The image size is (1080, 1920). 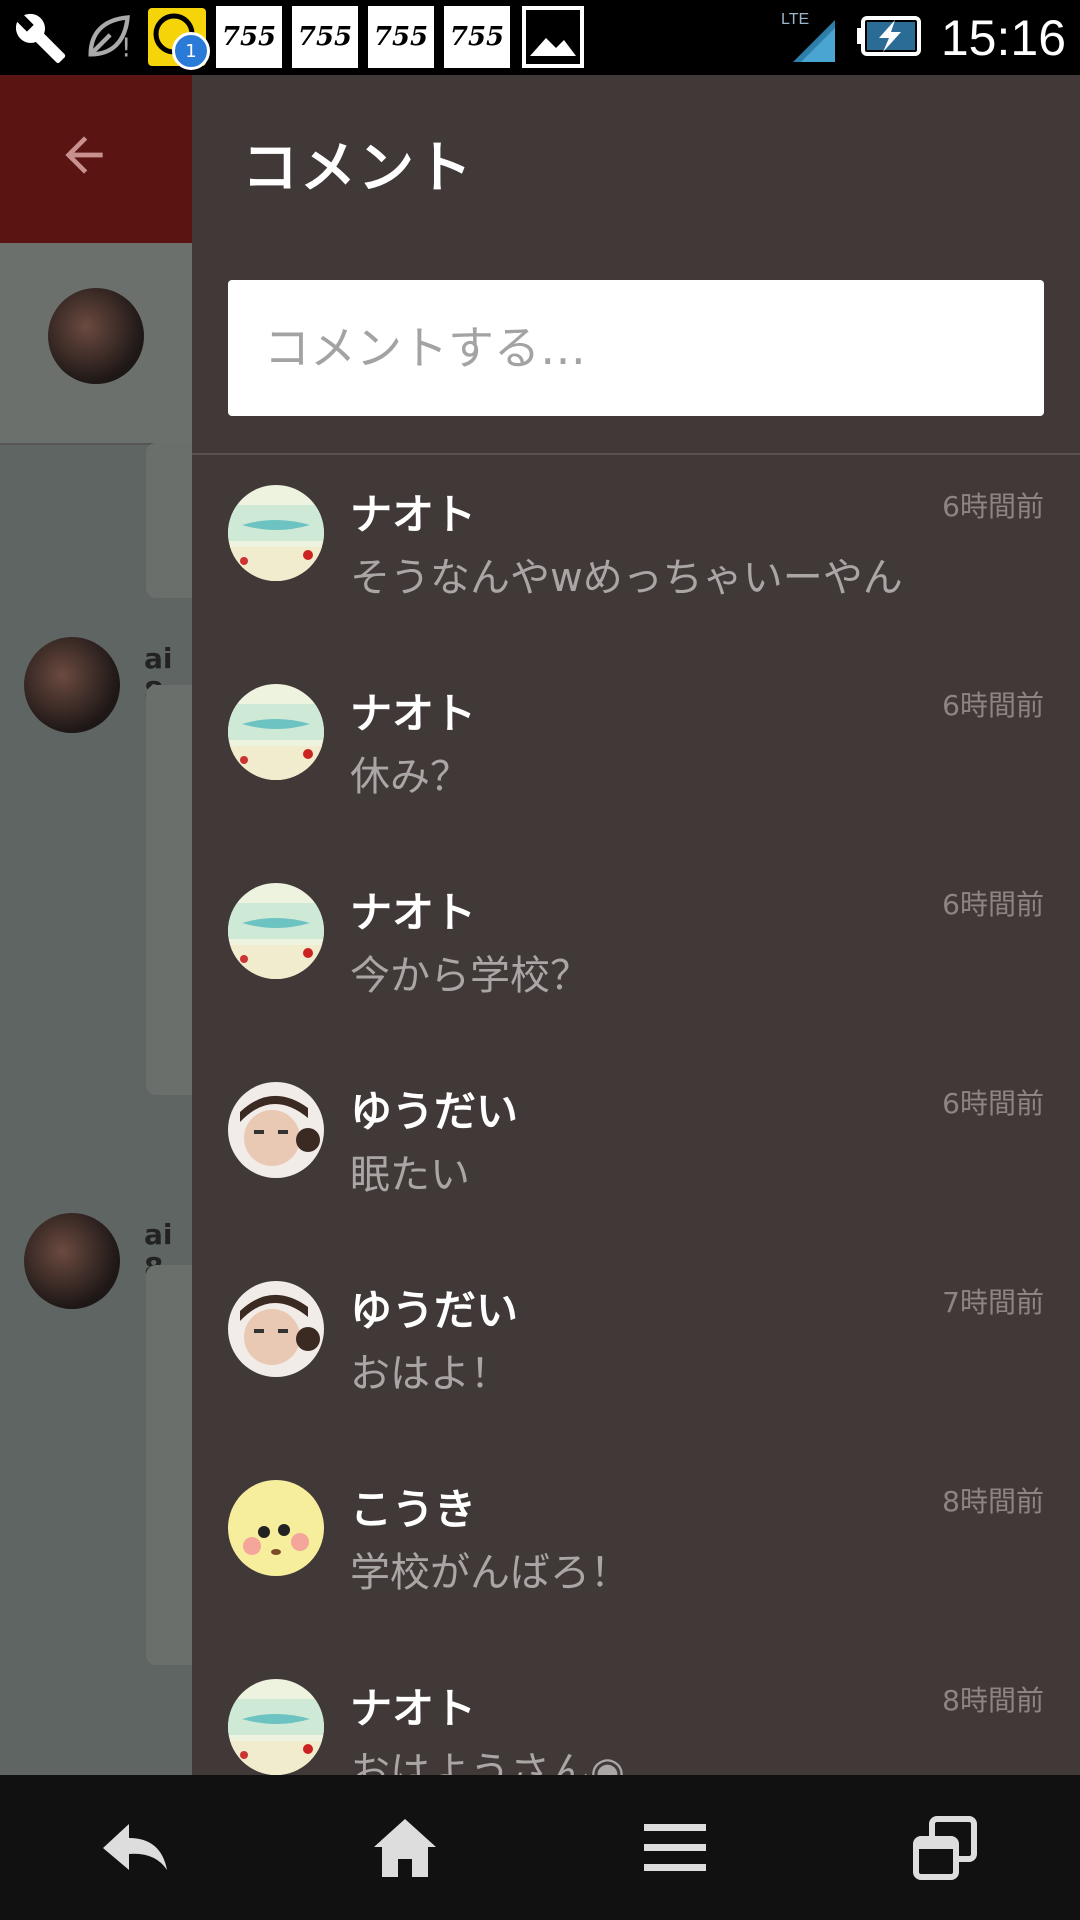 I want to click on navigation-bar, so click(x=540, y=1847).